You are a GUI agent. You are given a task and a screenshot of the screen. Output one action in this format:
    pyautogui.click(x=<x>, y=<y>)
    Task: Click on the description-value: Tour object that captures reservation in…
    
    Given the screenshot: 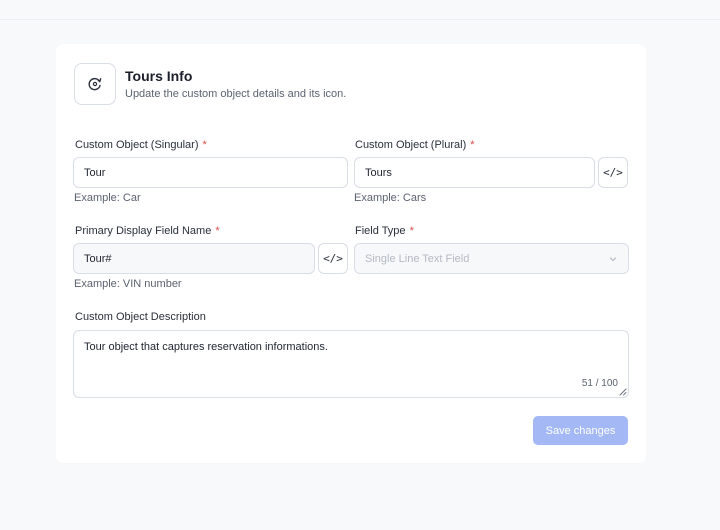 What is the action you would take?
    pyautogui.click(x=206, y=347)
    